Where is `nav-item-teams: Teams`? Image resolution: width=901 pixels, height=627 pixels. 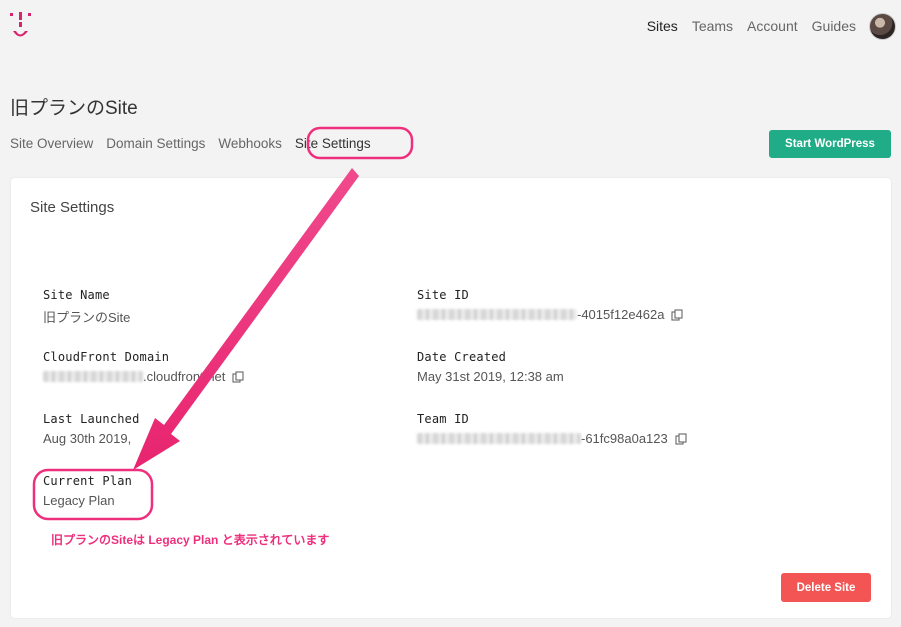
nav-item-teams: Teams is located at coordinates (712, 26).